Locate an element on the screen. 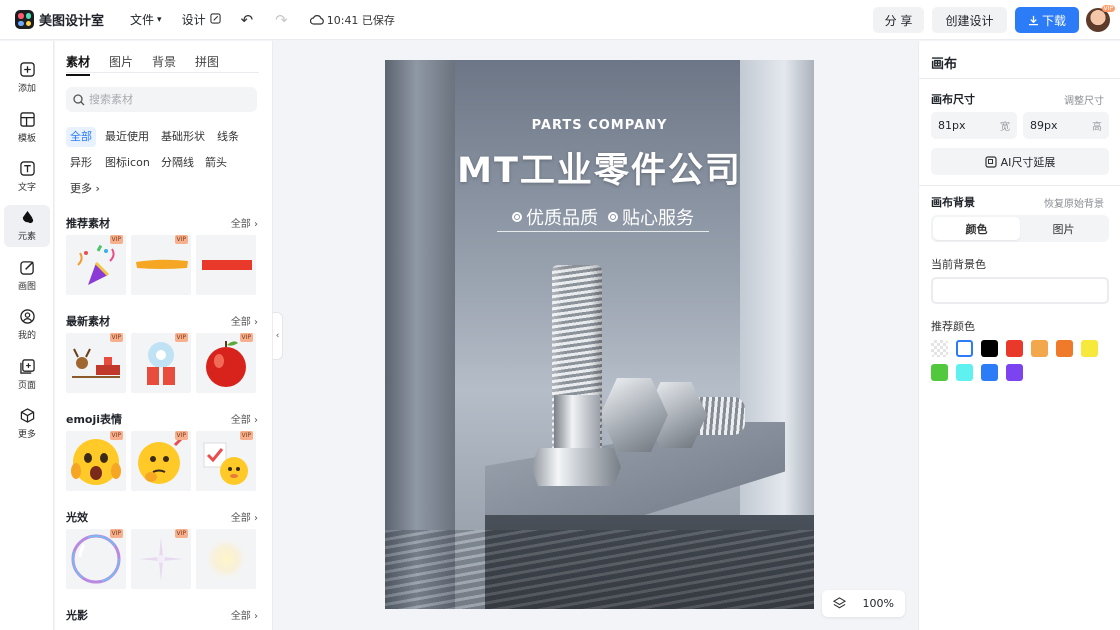 Image resolution: width=1120 pixels, height=630 pixels. width-unit: 宽 is located at coordinates (1005, 127).